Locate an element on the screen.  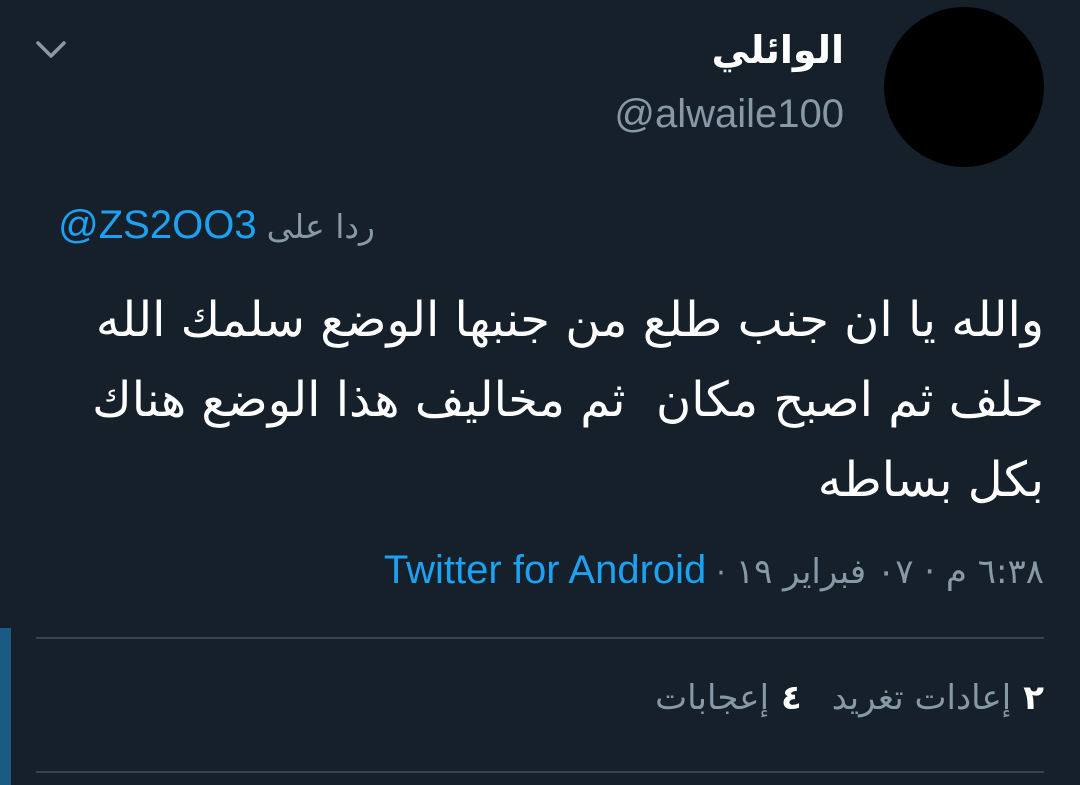
avatar is located at coordinates (964, 87).